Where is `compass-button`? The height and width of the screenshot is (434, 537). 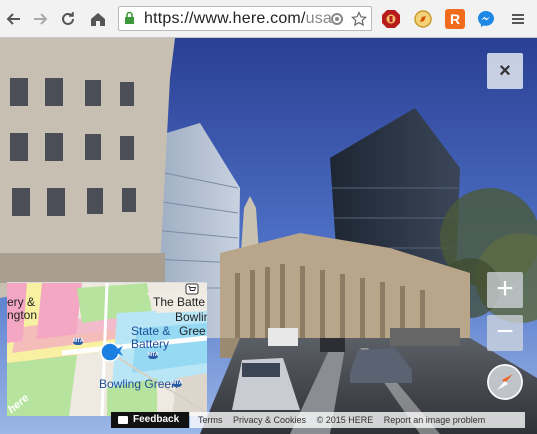
compass-button is located at coordinates (505, 382).